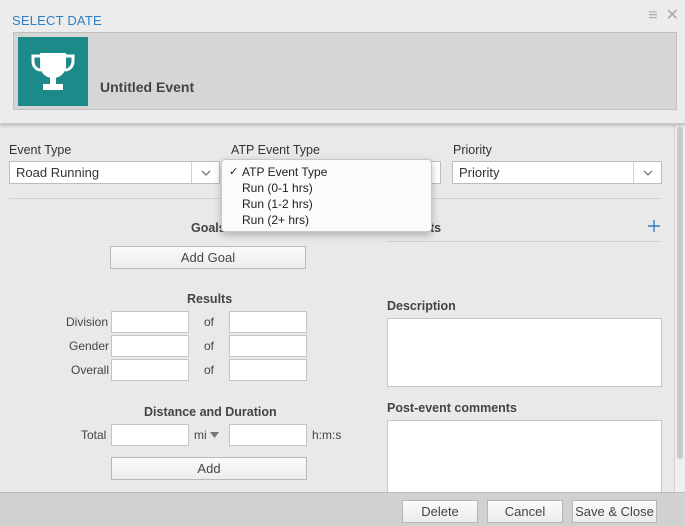 The image size is (685, 526). I want to click on cancel-button: Cancel, so click(525, 511).